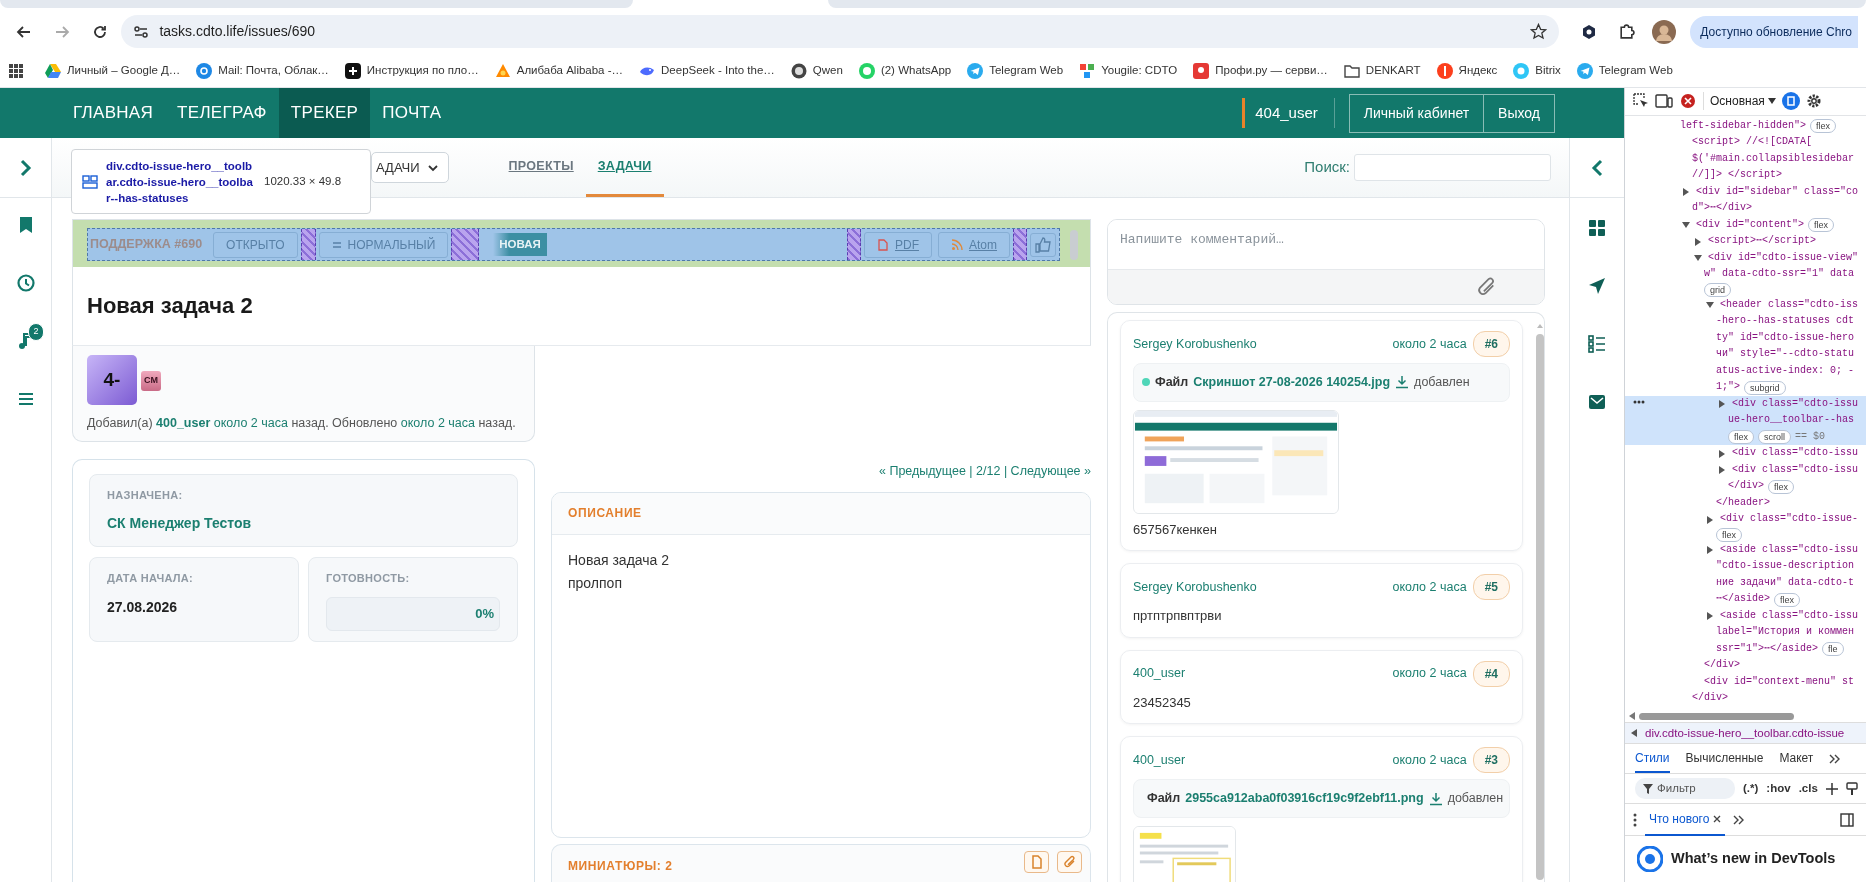 Image resolution: width=1866 pixels, height=882 pixels. I want to click on attach-button, so click(1069, 861).